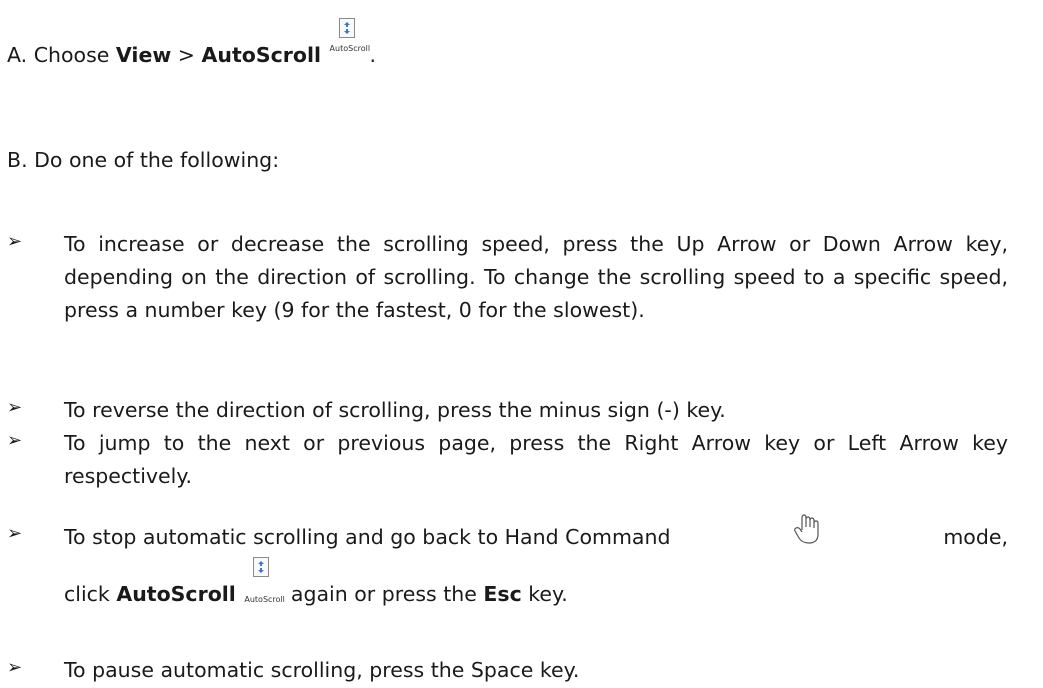 The image size is (1043, 688). I want to click on bullet-stop-text-5: key., so click(544, 594).